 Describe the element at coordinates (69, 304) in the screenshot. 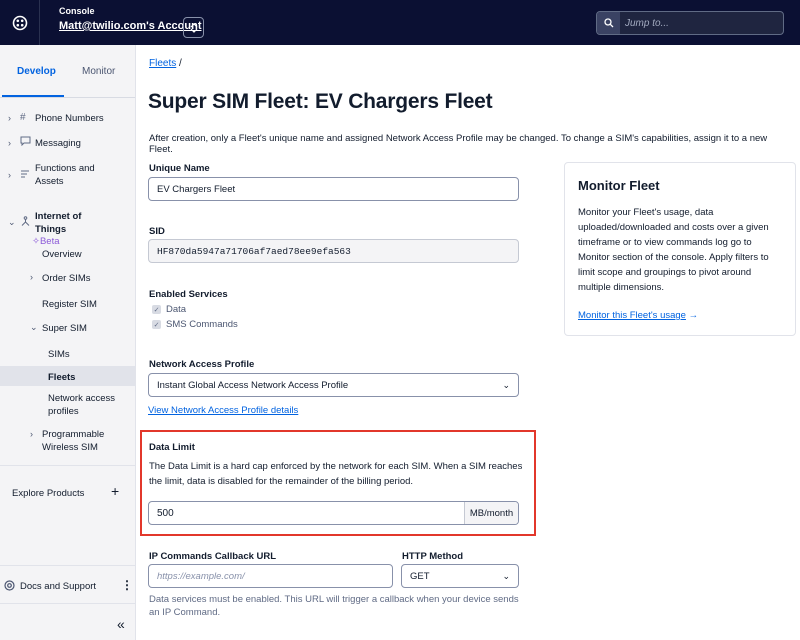

I see `sidebar-item-register-sim: Register SIM` at that location.